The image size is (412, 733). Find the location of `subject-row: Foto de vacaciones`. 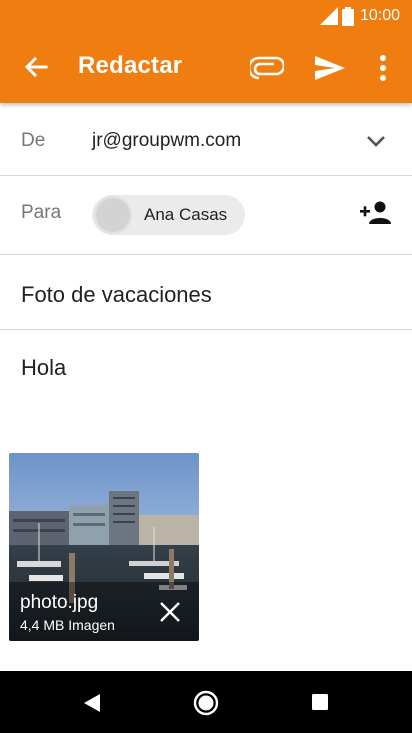

subject-row: Foto de vacaciones is located at coordinates (206, 292).